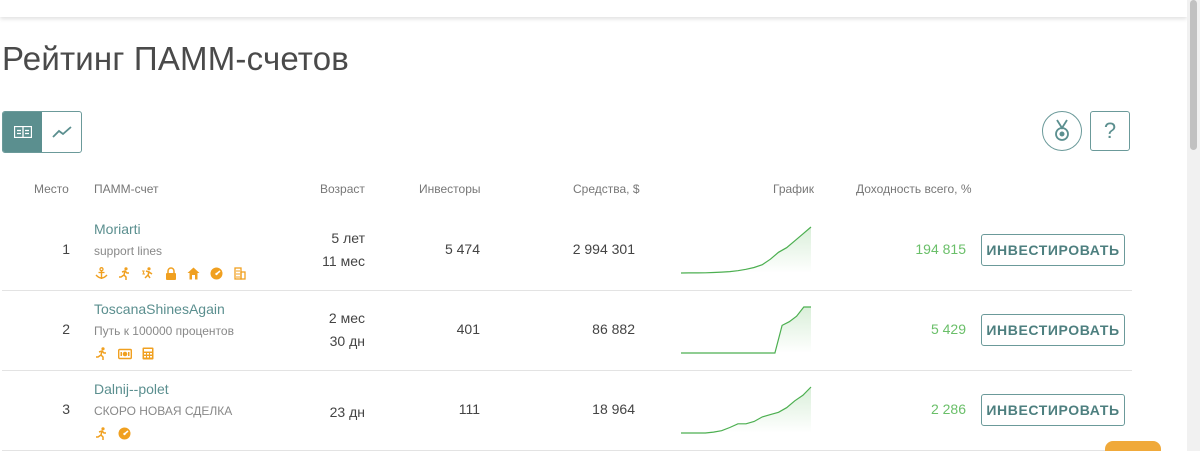 The image size is (1200, 451). Describe the element at coordinates (101, 273) in the screenshot. I see `anchor-icon` at that location.